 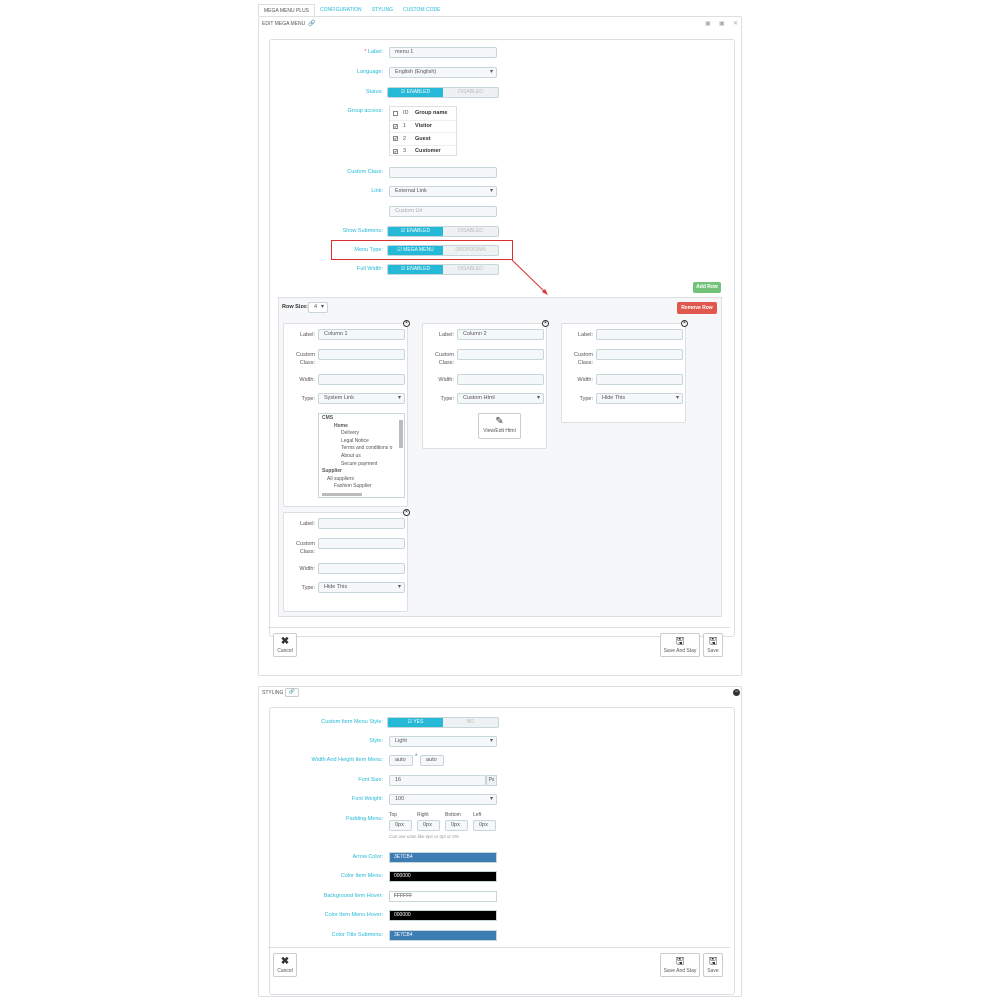 What do you see at coordinates (443, 896) in the screenshot?
I see `bg-item-hover-input: FFFFFF` at bounding box center [443, 896].